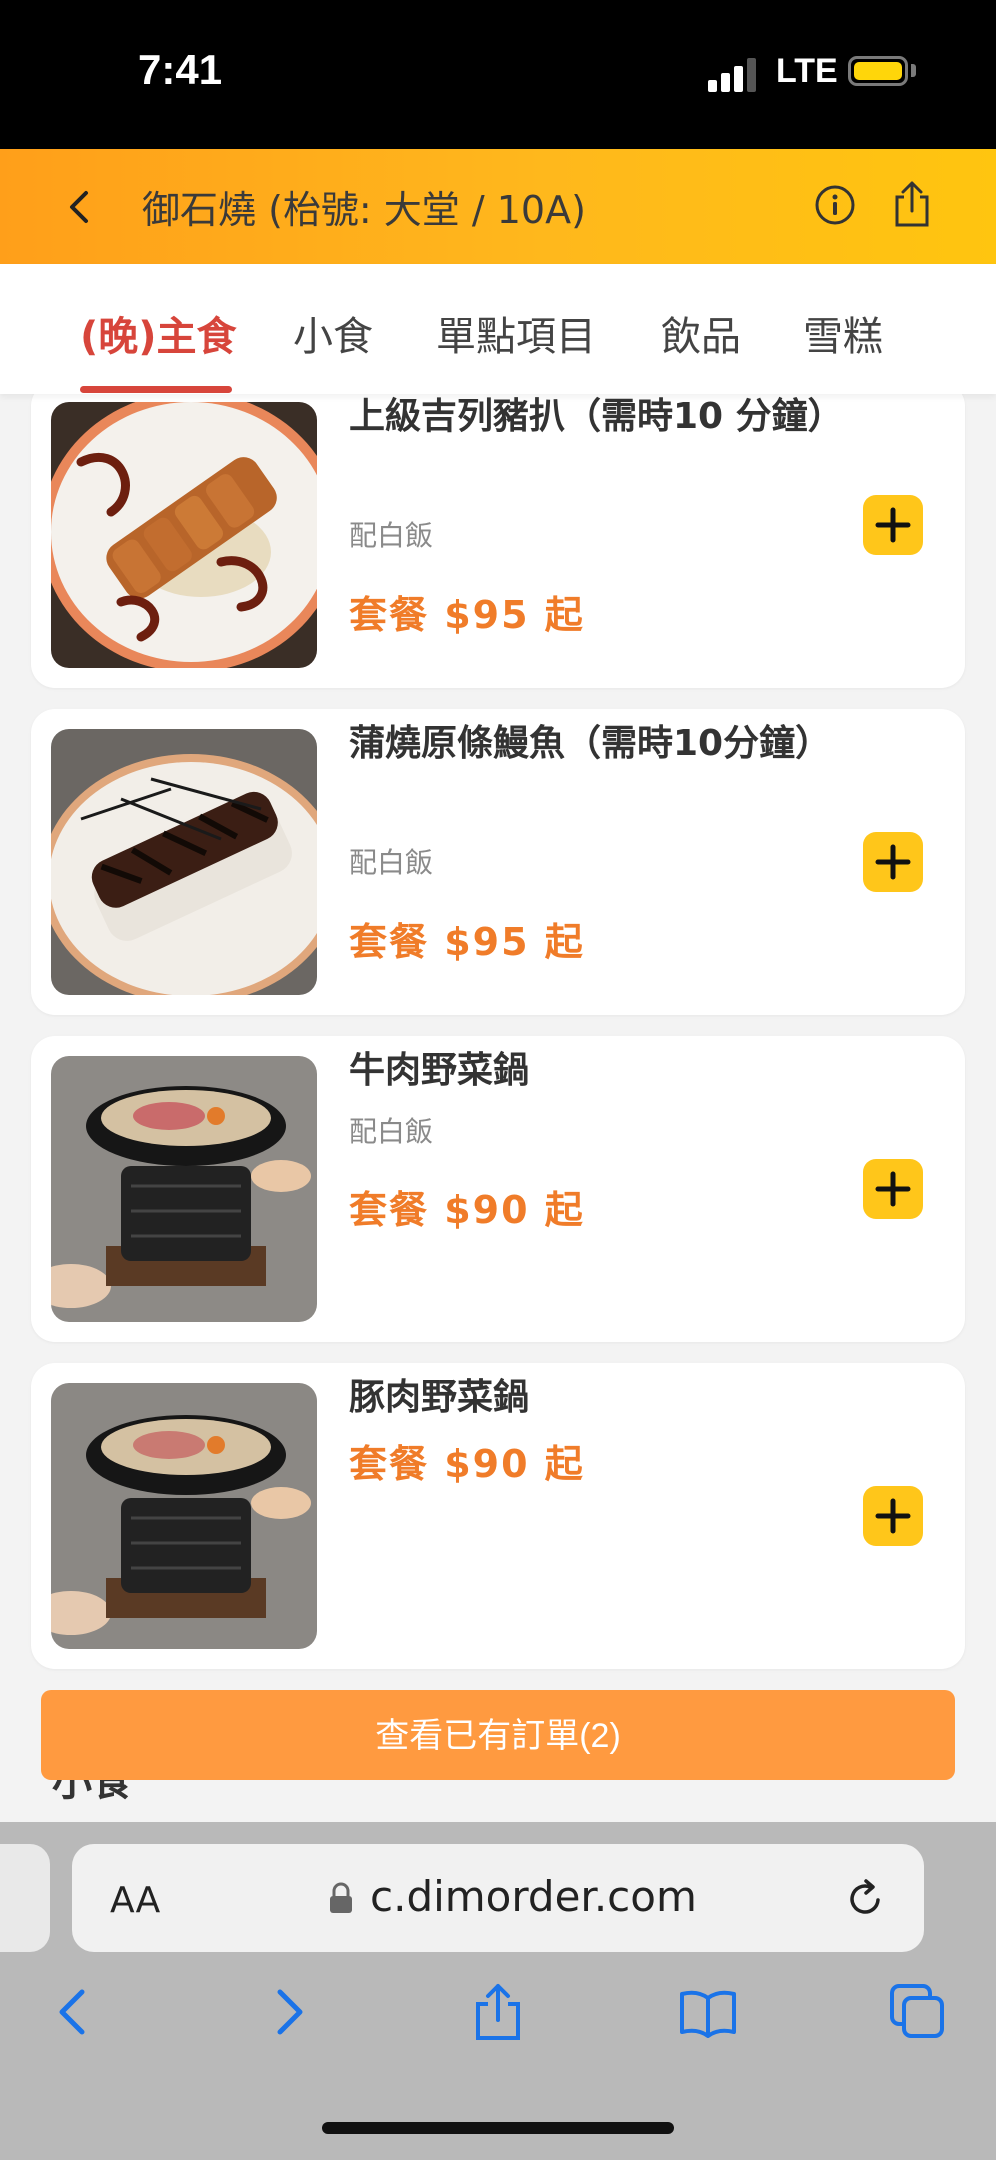 This screenshot has height=2160, width=996. I want to click on status-bar: 7:41 LTE, so click(498, 74).